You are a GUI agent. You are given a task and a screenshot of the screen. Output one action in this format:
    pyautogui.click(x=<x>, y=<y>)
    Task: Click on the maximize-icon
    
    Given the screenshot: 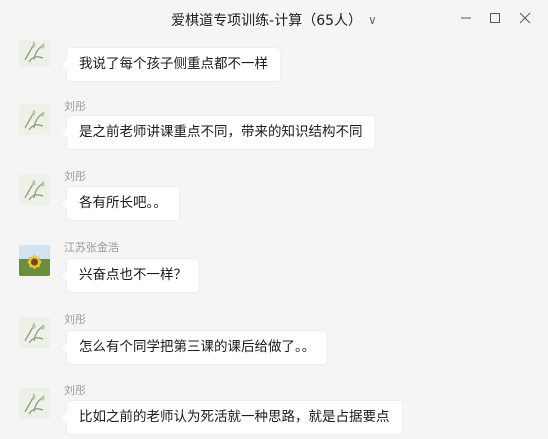 What is the action you would take?
    pyautogui.click(x=495, y=18)
    